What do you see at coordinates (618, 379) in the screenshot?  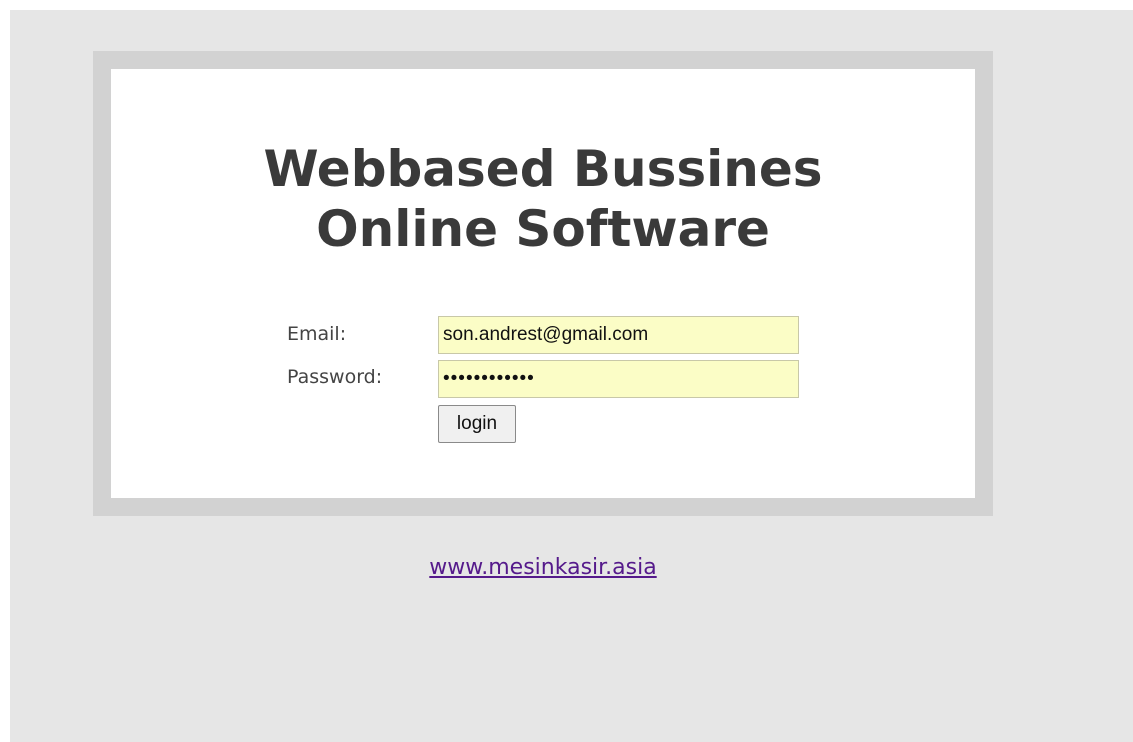 I see `password-field` at bounding box center [618, 379].